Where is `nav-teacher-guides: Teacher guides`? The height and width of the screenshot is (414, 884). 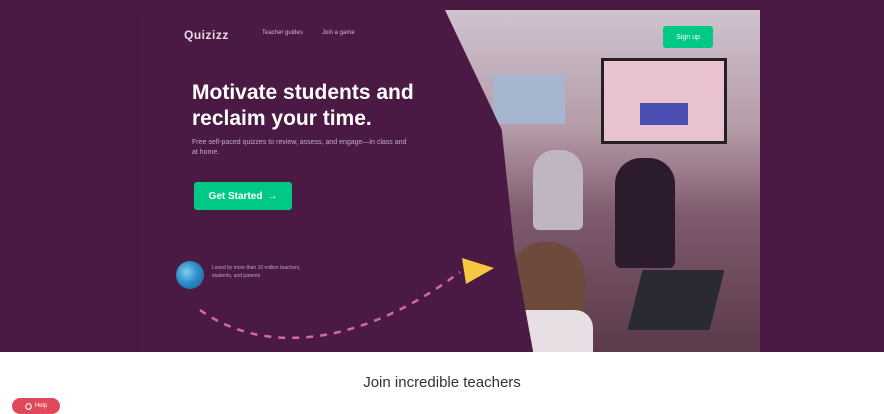
nav-teacher-guides: Teacher guides is located at coordinates (282, 33).